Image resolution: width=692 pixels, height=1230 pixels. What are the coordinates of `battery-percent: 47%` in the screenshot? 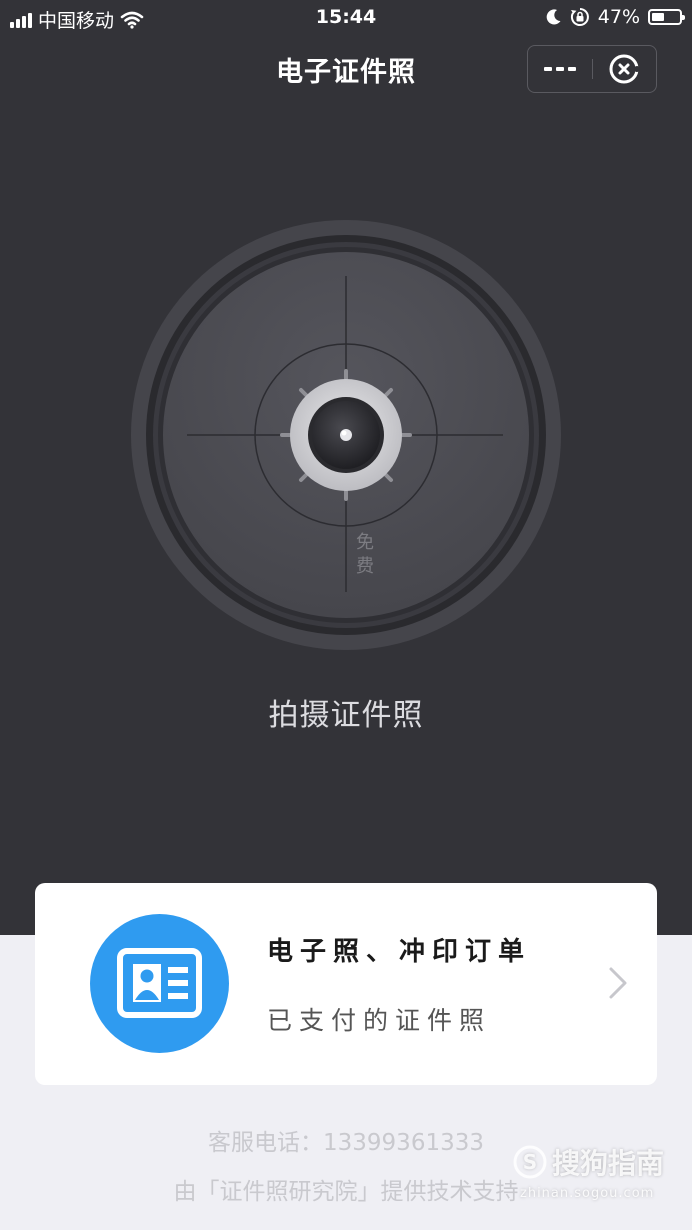 It's located at (618, 17).